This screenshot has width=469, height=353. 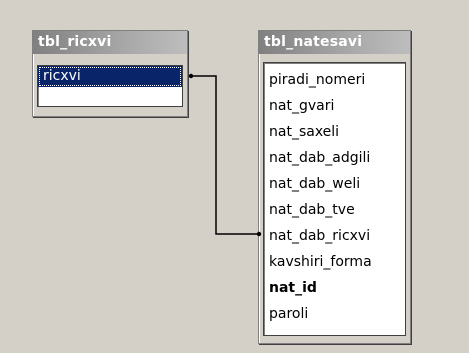 What do you see at coordinates (226, 155) in the screenshot?
I see `relationship-path` at bounding box center [226, 155].